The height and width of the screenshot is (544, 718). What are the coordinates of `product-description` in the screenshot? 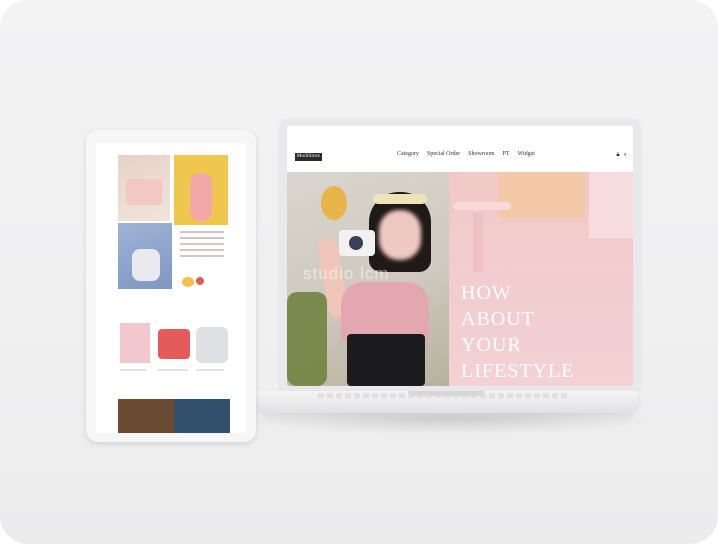 It's located at (202, 267).